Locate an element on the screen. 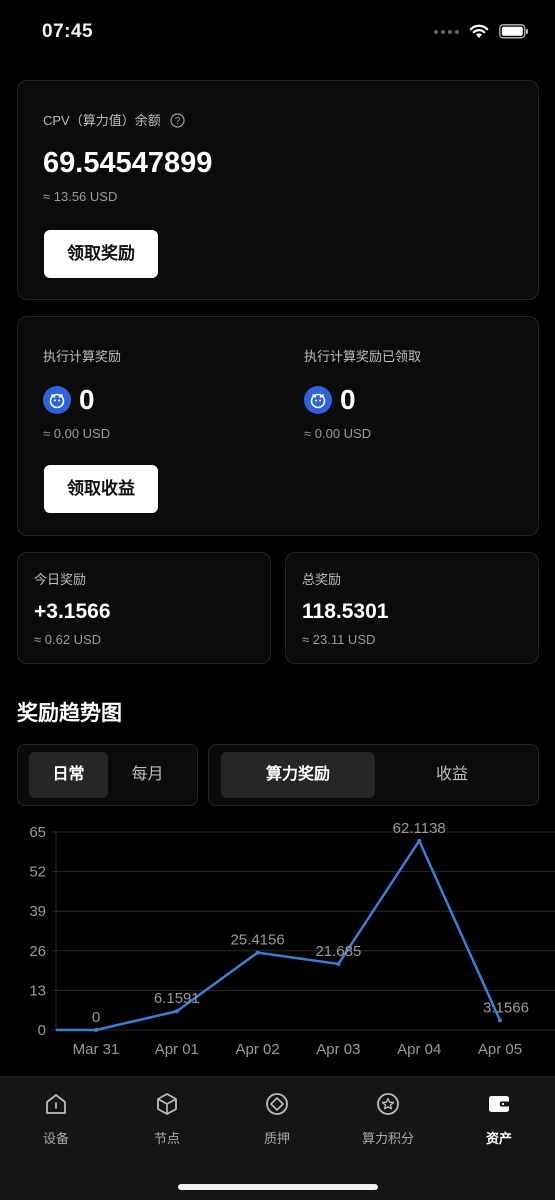 This screenshot has width=555, height=1200. today-reward-value: +3.1566 is located at coordinates (72, 611).